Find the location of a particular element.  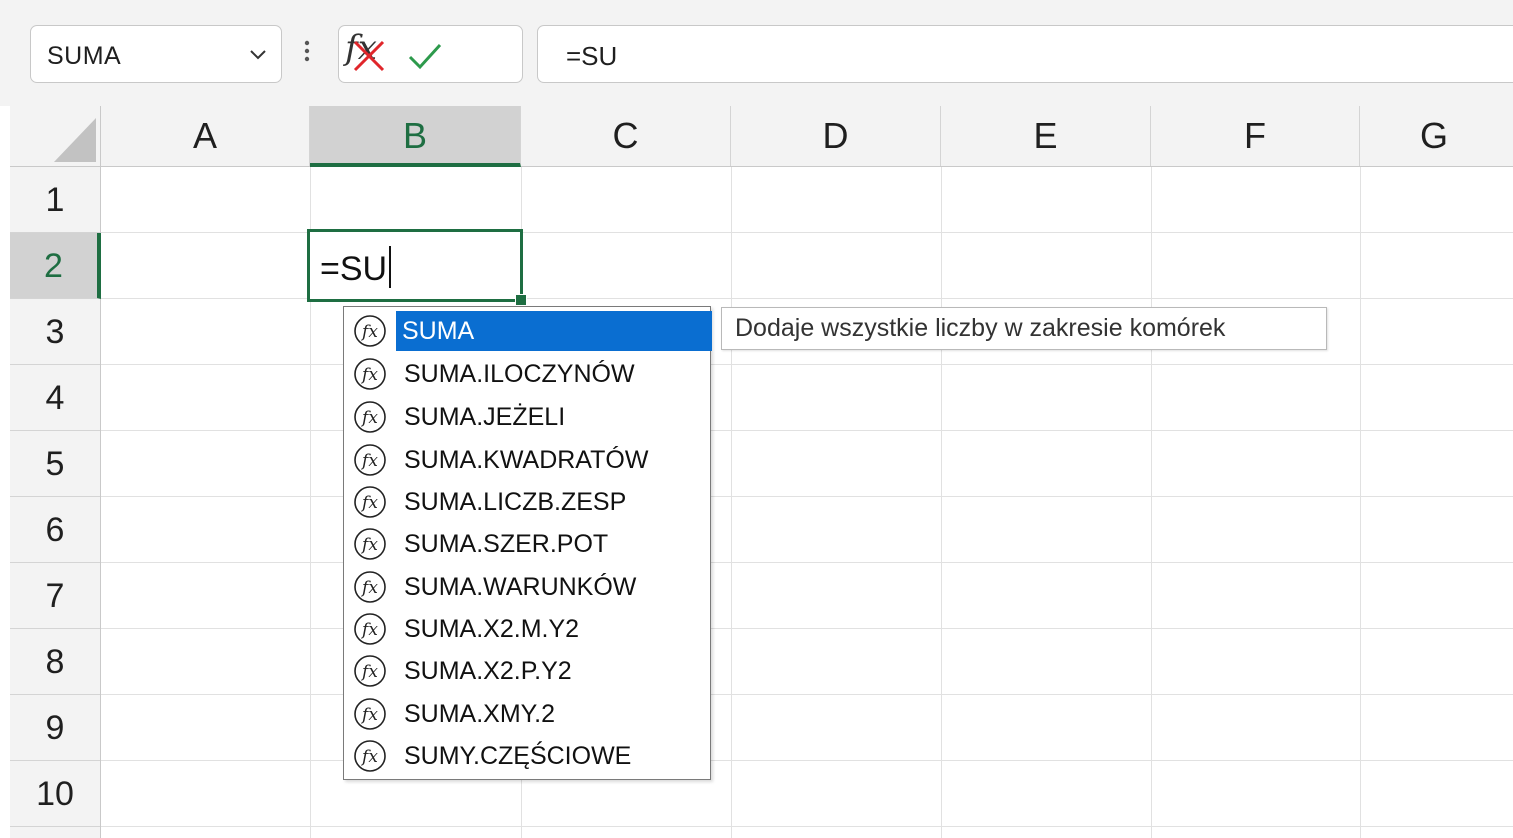

active-cell-b2: =SU is located at coordinates (415, 265).